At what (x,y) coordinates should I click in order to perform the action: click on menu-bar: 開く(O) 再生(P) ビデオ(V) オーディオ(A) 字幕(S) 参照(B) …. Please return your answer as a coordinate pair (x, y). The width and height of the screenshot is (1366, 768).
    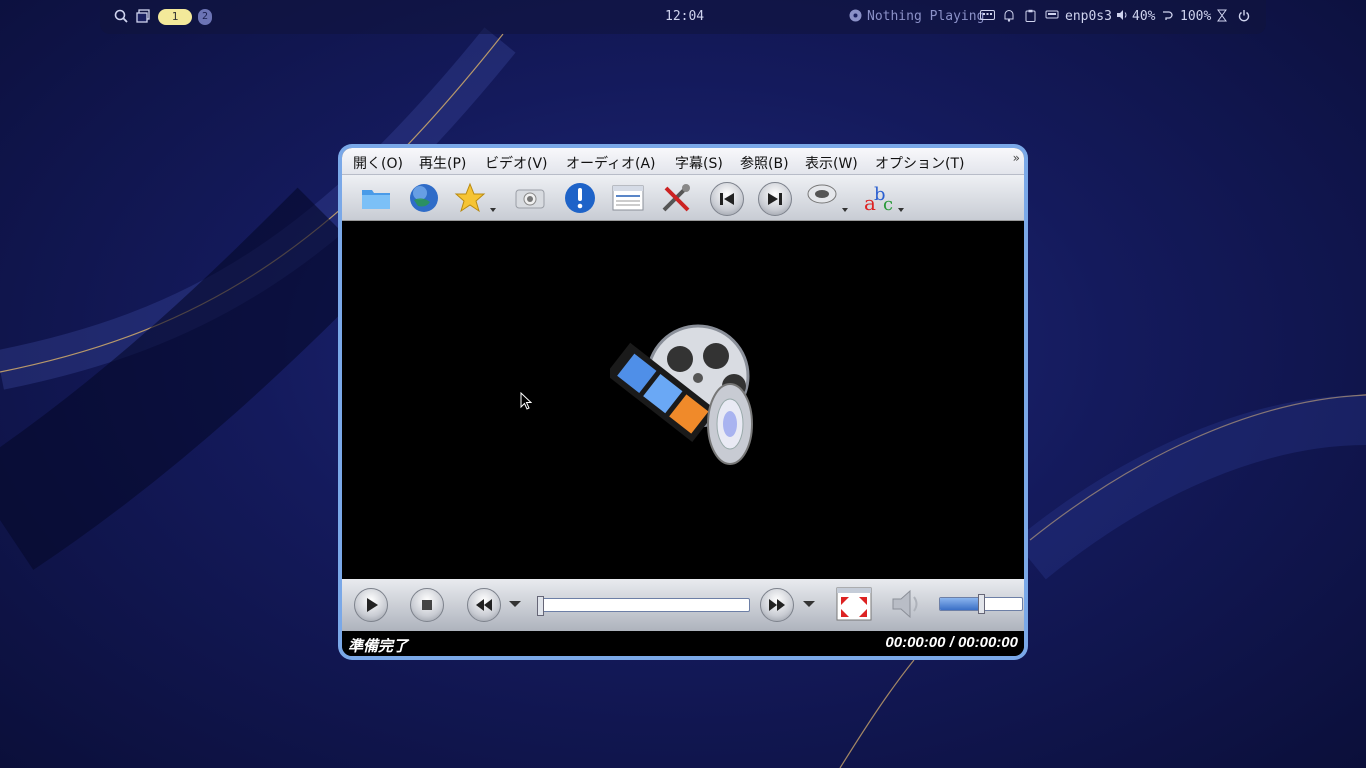
    Looking at the image, I should click on (683, 161).